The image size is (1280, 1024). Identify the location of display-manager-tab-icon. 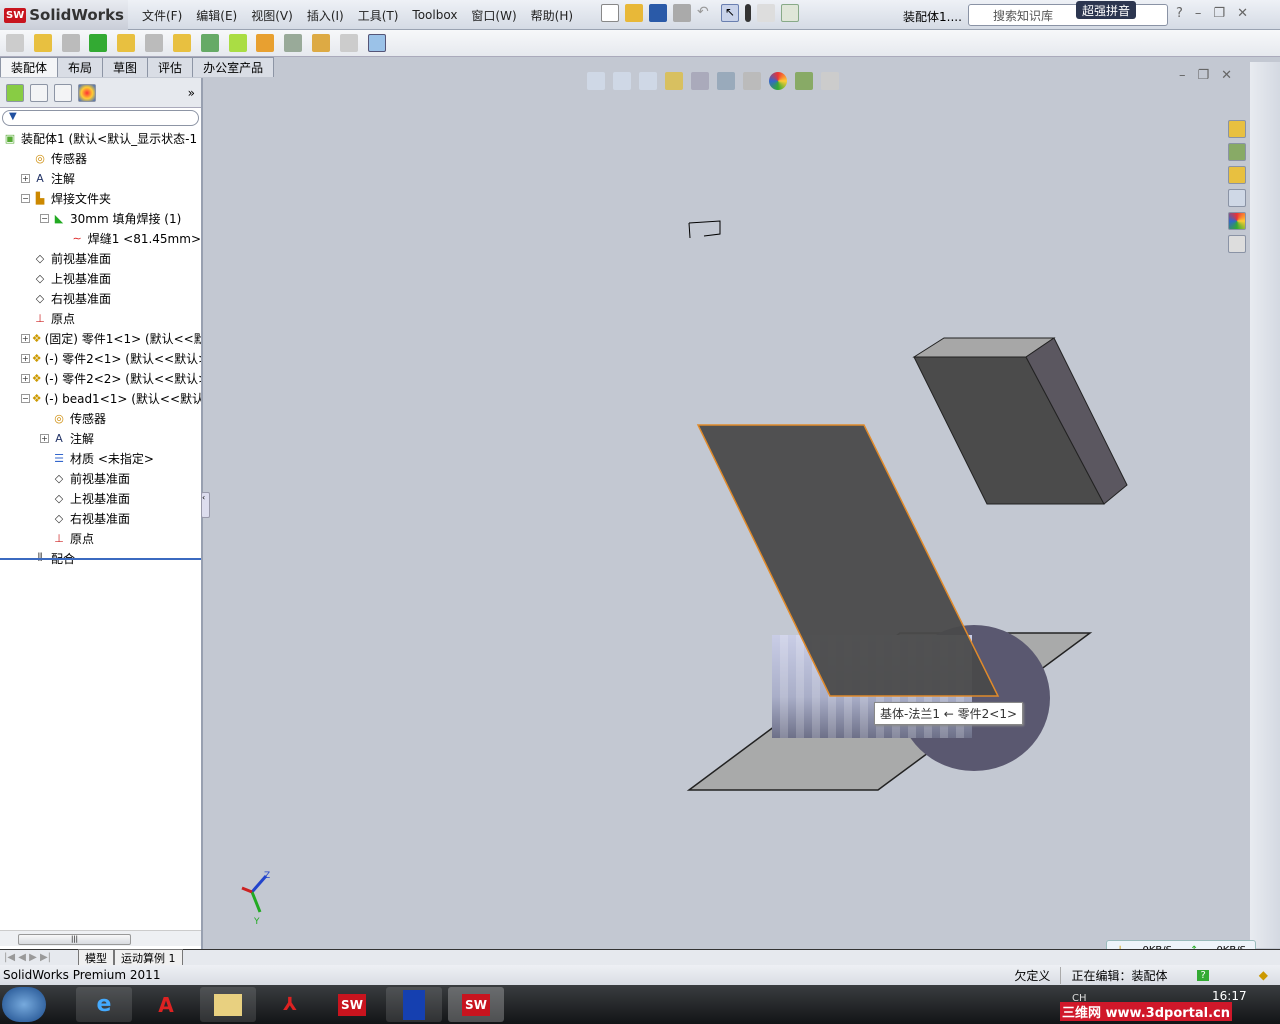
(87, 92).